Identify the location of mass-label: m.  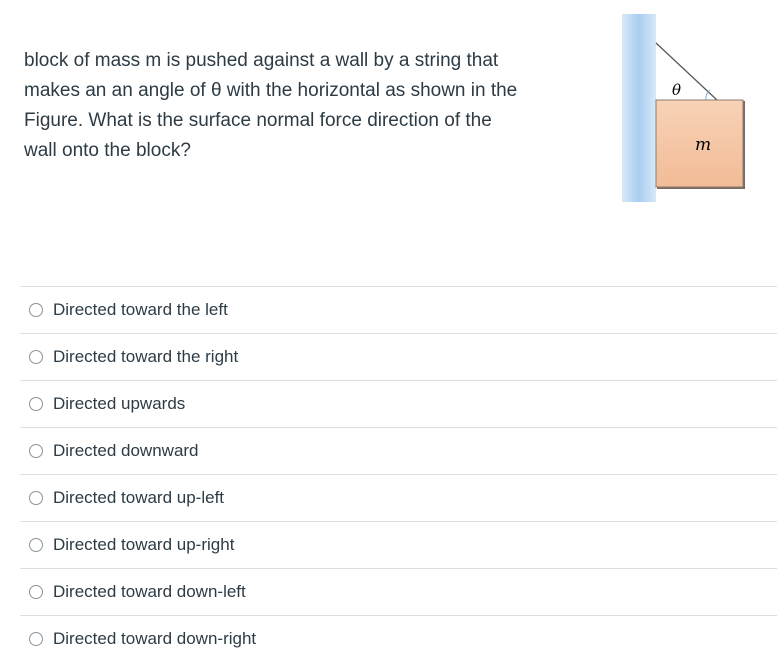
(703, 145).